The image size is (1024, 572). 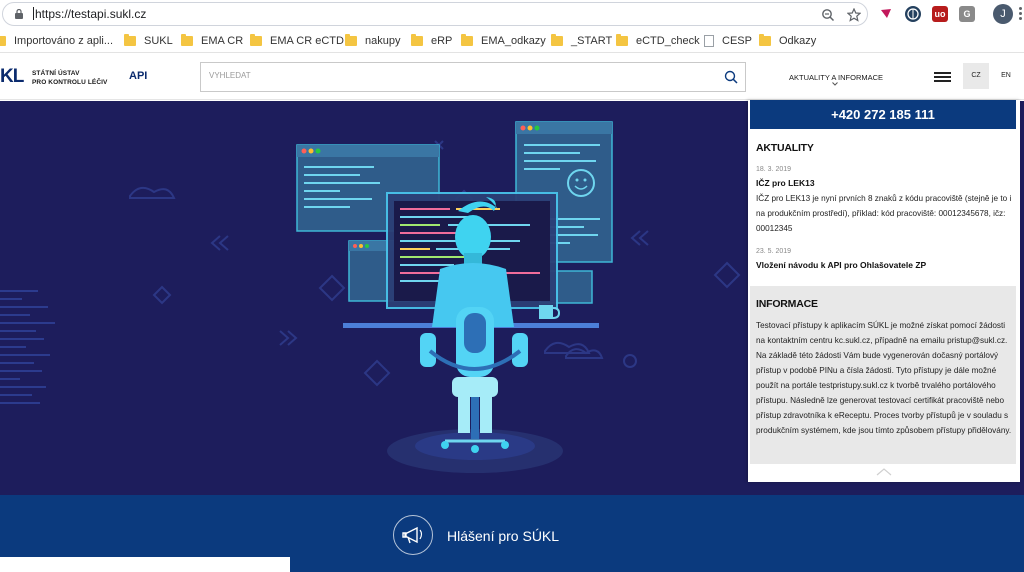 I want to click on lang-en-button: EN, so click(x=1006, y=76).